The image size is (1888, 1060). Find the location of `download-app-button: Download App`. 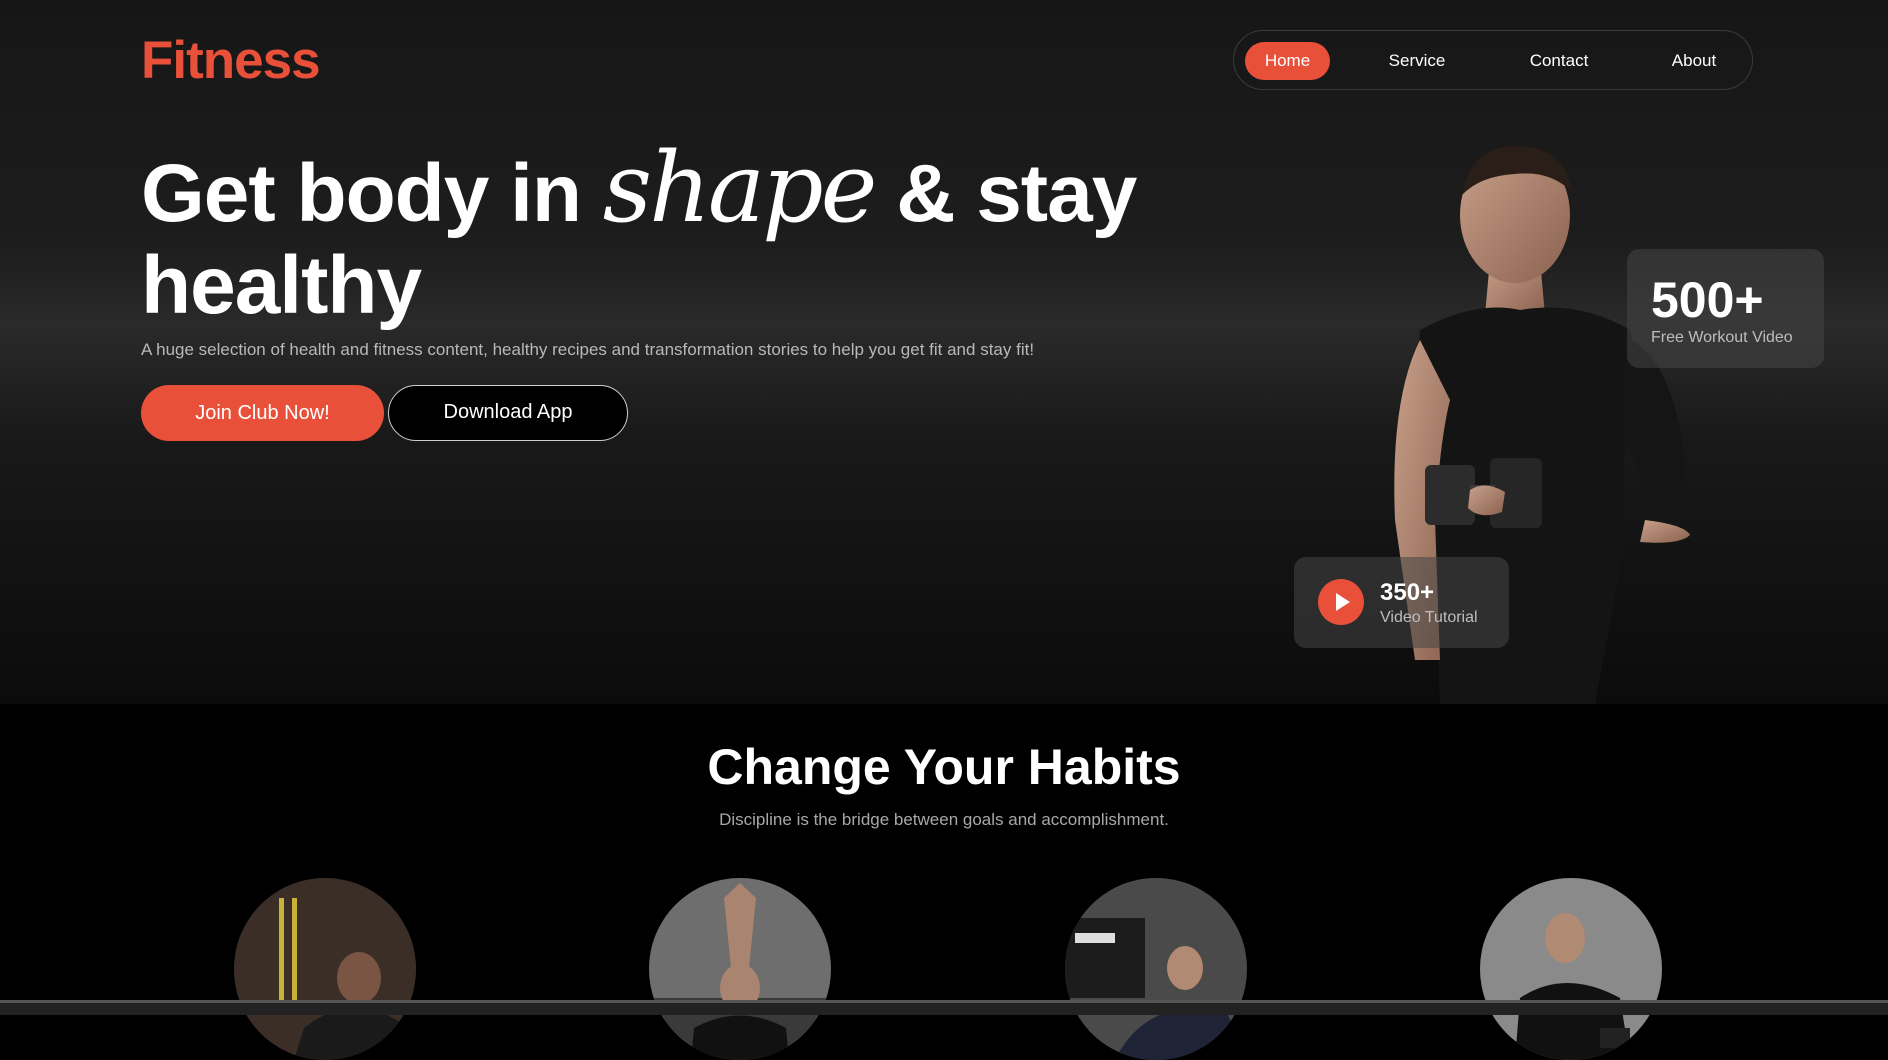

download-app-button: Download App is located at coordinates (508, 413).